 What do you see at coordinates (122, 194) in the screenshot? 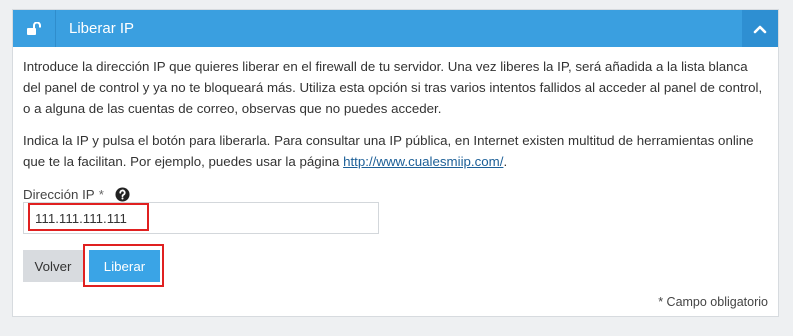
I see `question-circle-icon` at bounding box center [122, 194].